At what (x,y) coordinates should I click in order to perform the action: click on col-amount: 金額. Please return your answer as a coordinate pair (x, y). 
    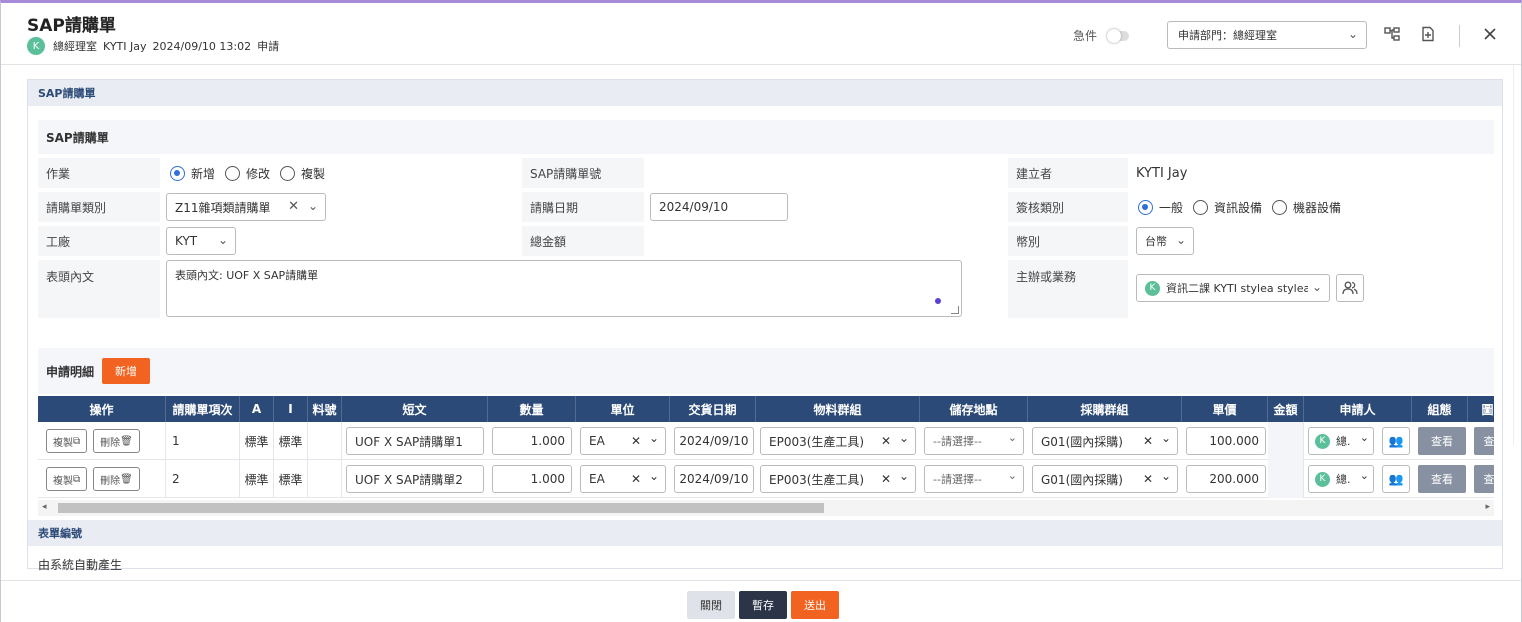
    Looking at the image, I should click on (1286, 409).